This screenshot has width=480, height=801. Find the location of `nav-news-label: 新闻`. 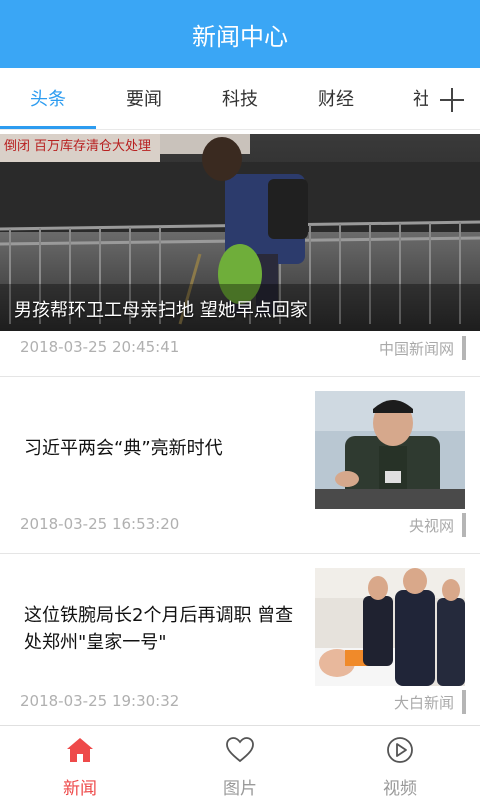

nav-news-label: 新闻 is located at coordinates (80, 789).